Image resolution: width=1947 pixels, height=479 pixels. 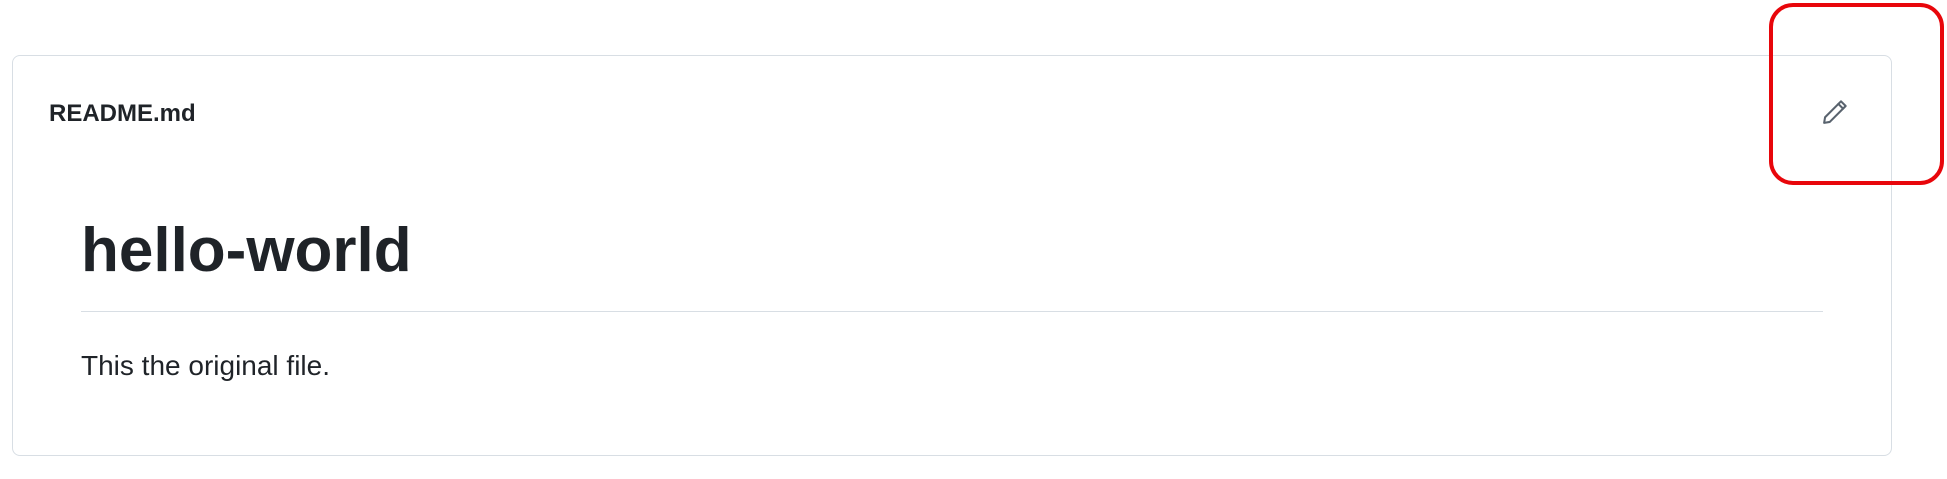 I want to click on file-name: README.md, so click(x=122, y=114).